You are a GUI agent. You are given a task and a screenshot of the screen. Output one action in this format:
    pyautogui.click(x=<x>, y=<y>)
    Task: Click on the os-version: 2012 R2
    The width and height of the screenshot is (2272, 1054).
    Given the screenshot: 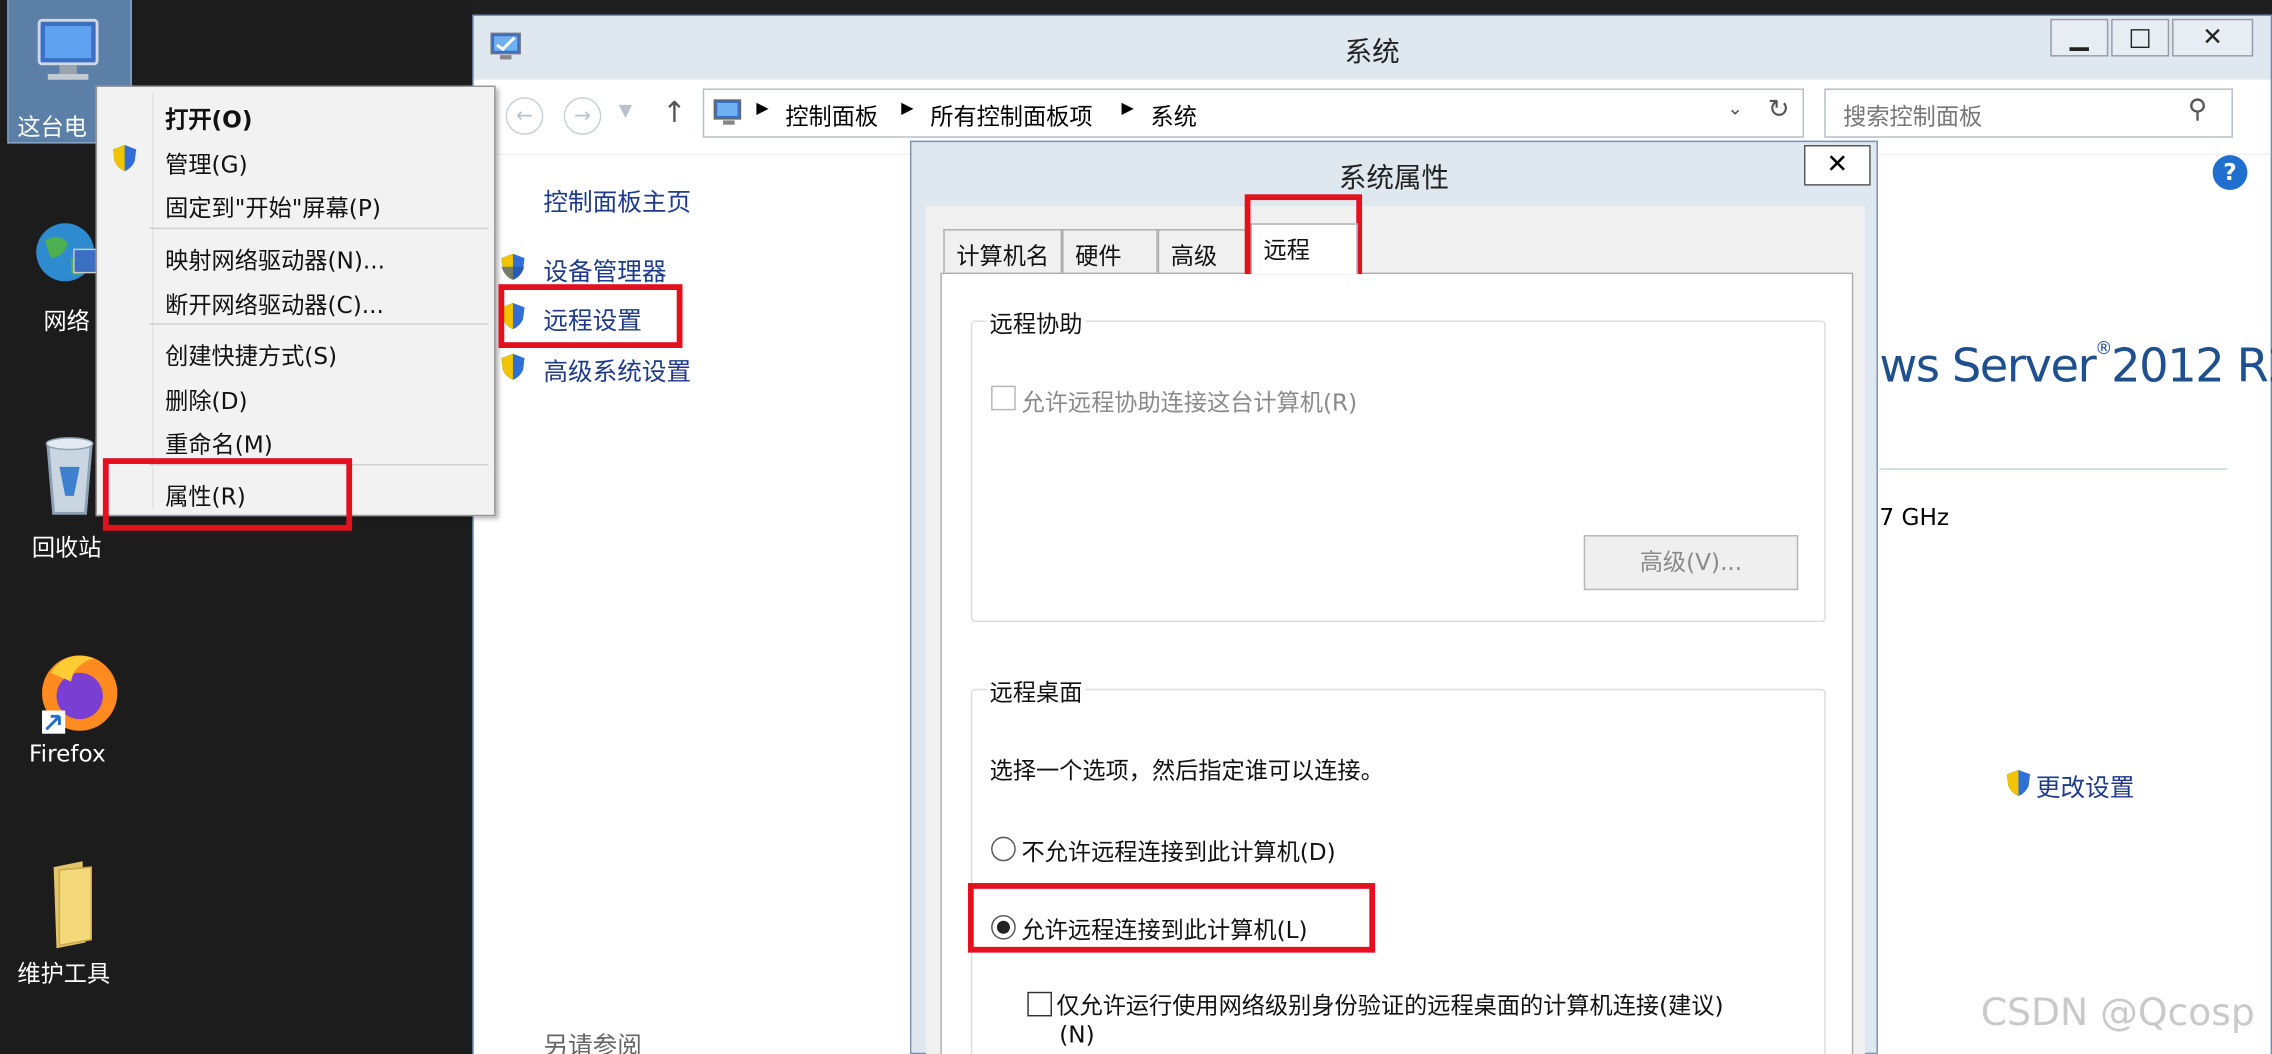 What is the action you would take?
    pyautogui.click(x=2191, y=365)
    